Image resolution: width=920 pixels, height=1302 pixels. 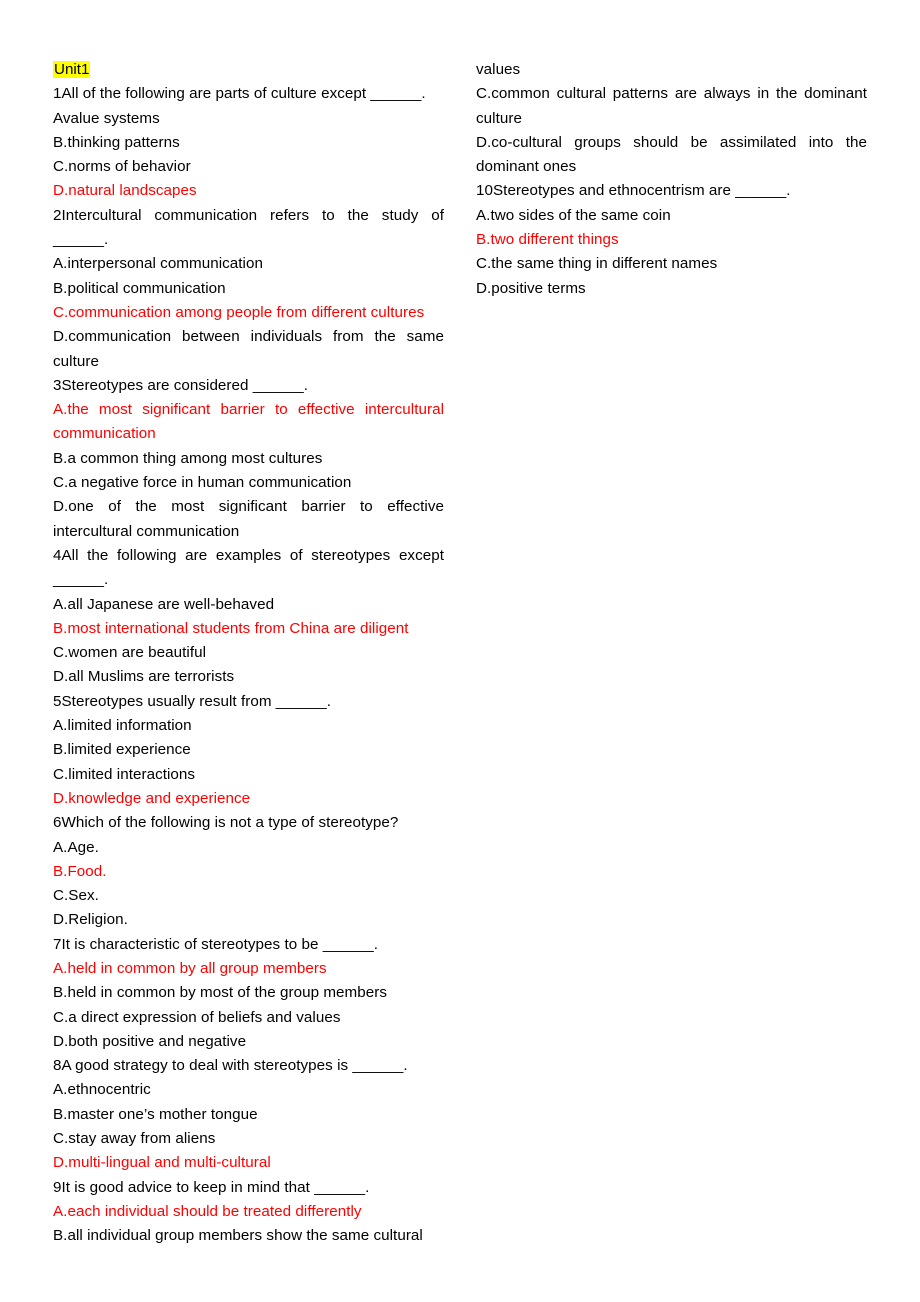 What do you see at coordinates (134, 1139) in the screenshot?
I see `text-line: C.stay away from aliens` at bounding box center [134, 1139].